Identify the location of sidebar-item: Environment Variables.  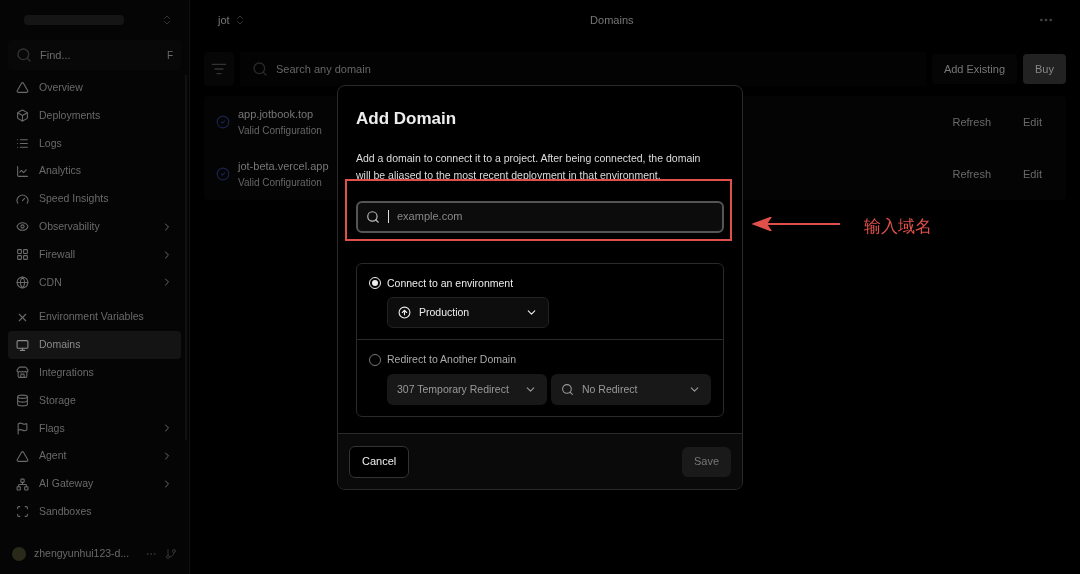
(94, 317).